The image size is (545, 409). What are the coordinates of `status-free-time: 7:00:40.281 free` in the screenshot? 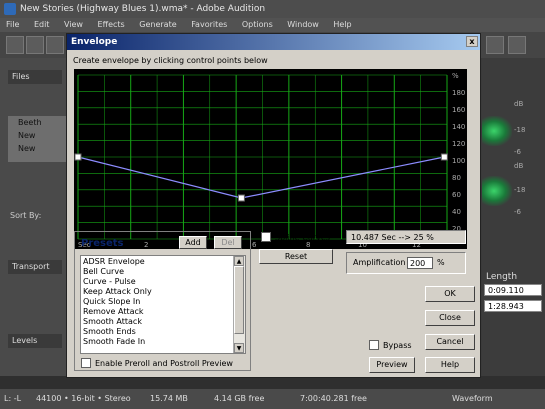 It's located at (333, 398).